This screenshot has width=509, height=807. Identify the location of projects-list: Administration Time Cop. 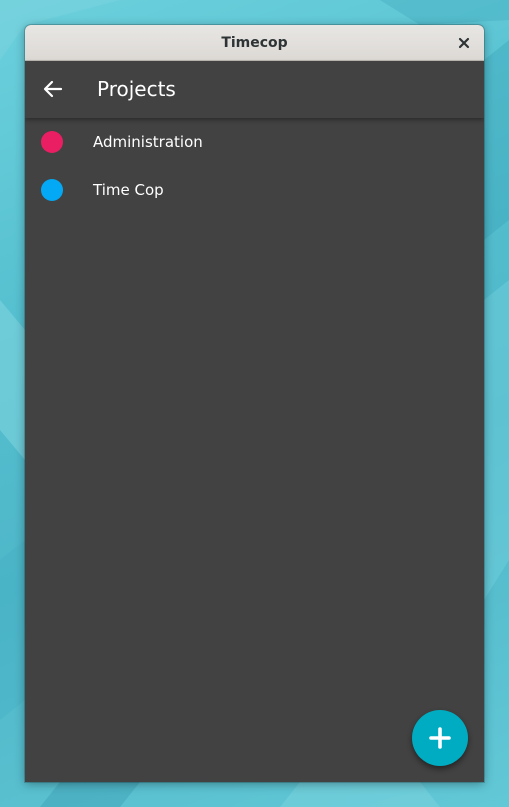
(254, 166).